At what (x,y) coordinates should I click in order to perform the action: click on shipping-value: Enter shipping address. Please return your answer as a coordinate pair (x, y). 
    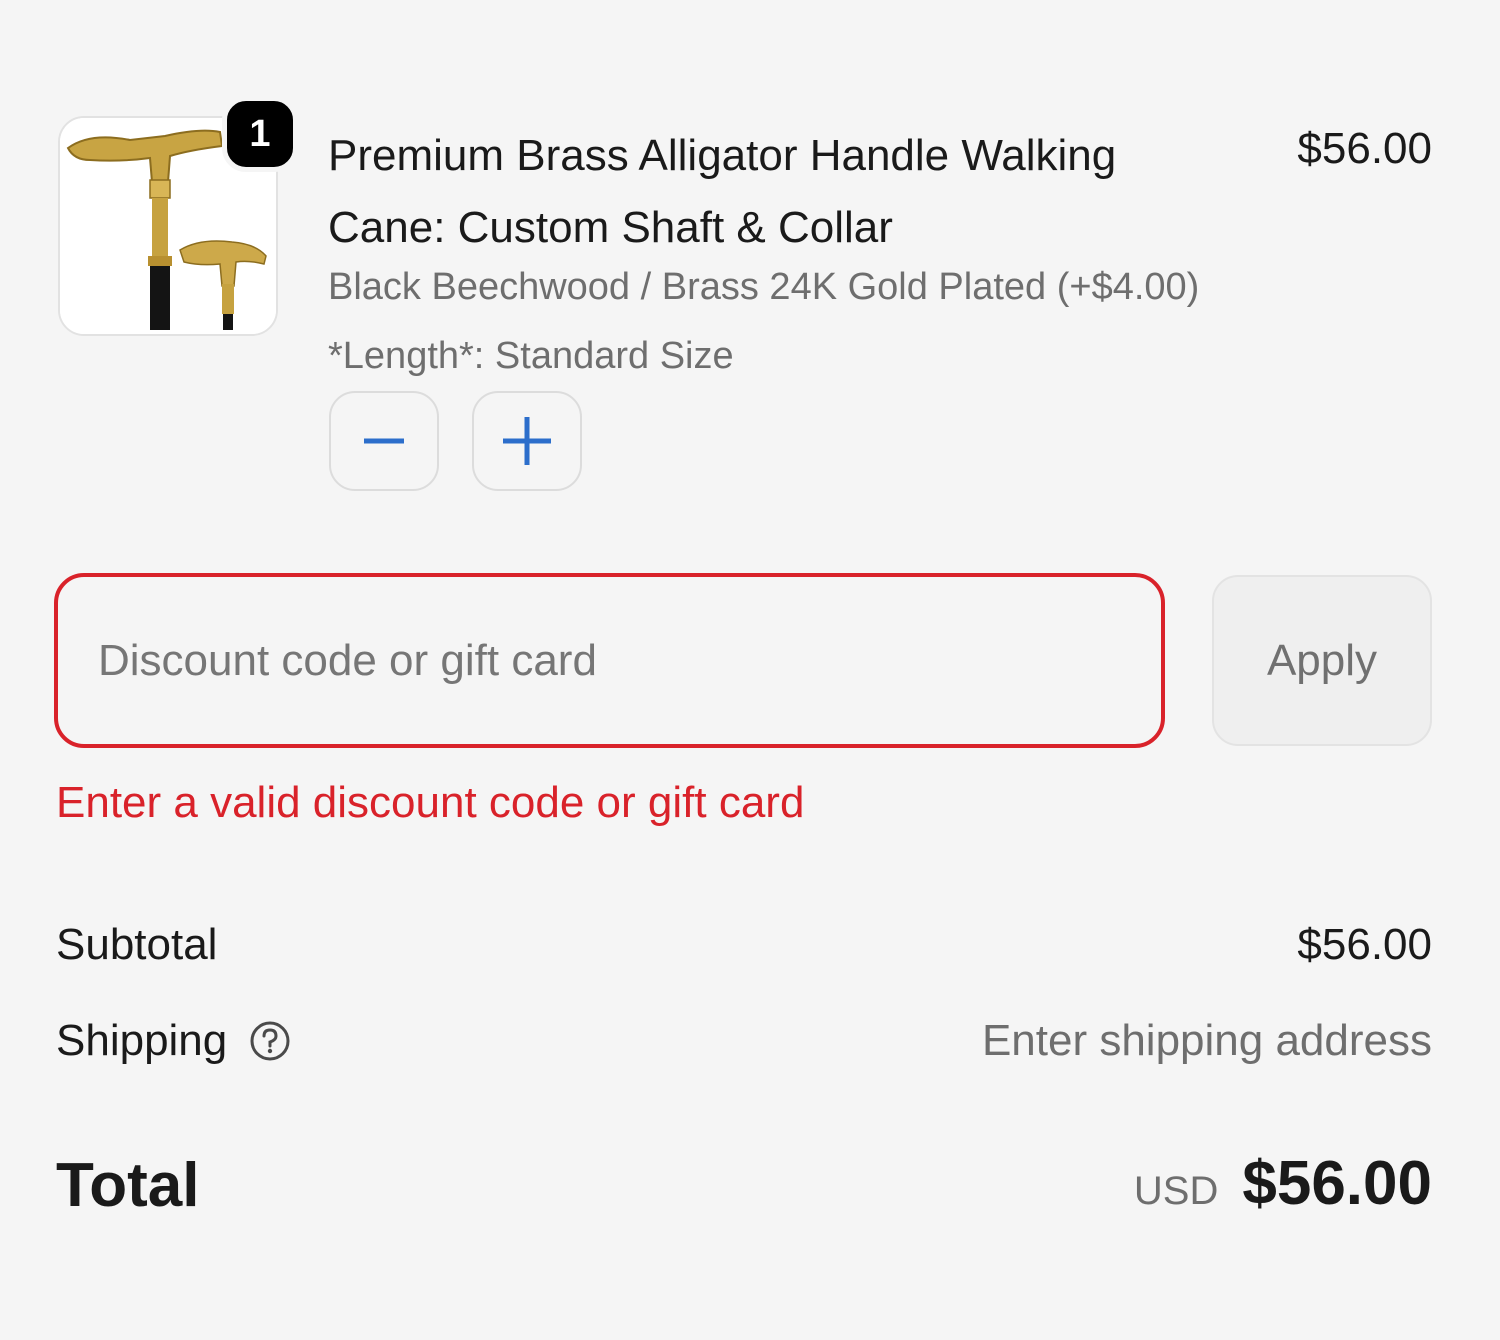
    Looking at the image, I should click on (1206, 1040).